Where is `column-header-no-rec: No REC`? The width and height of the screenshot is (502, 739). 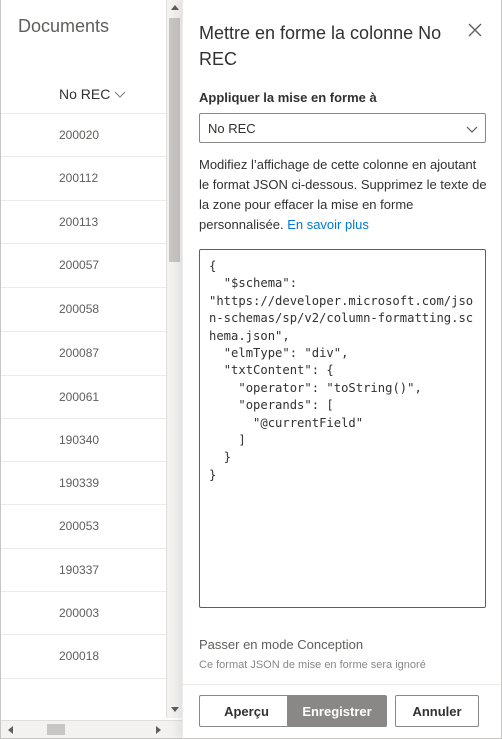 column-header-no-rec: No REC is located at coordinates (83, 94).